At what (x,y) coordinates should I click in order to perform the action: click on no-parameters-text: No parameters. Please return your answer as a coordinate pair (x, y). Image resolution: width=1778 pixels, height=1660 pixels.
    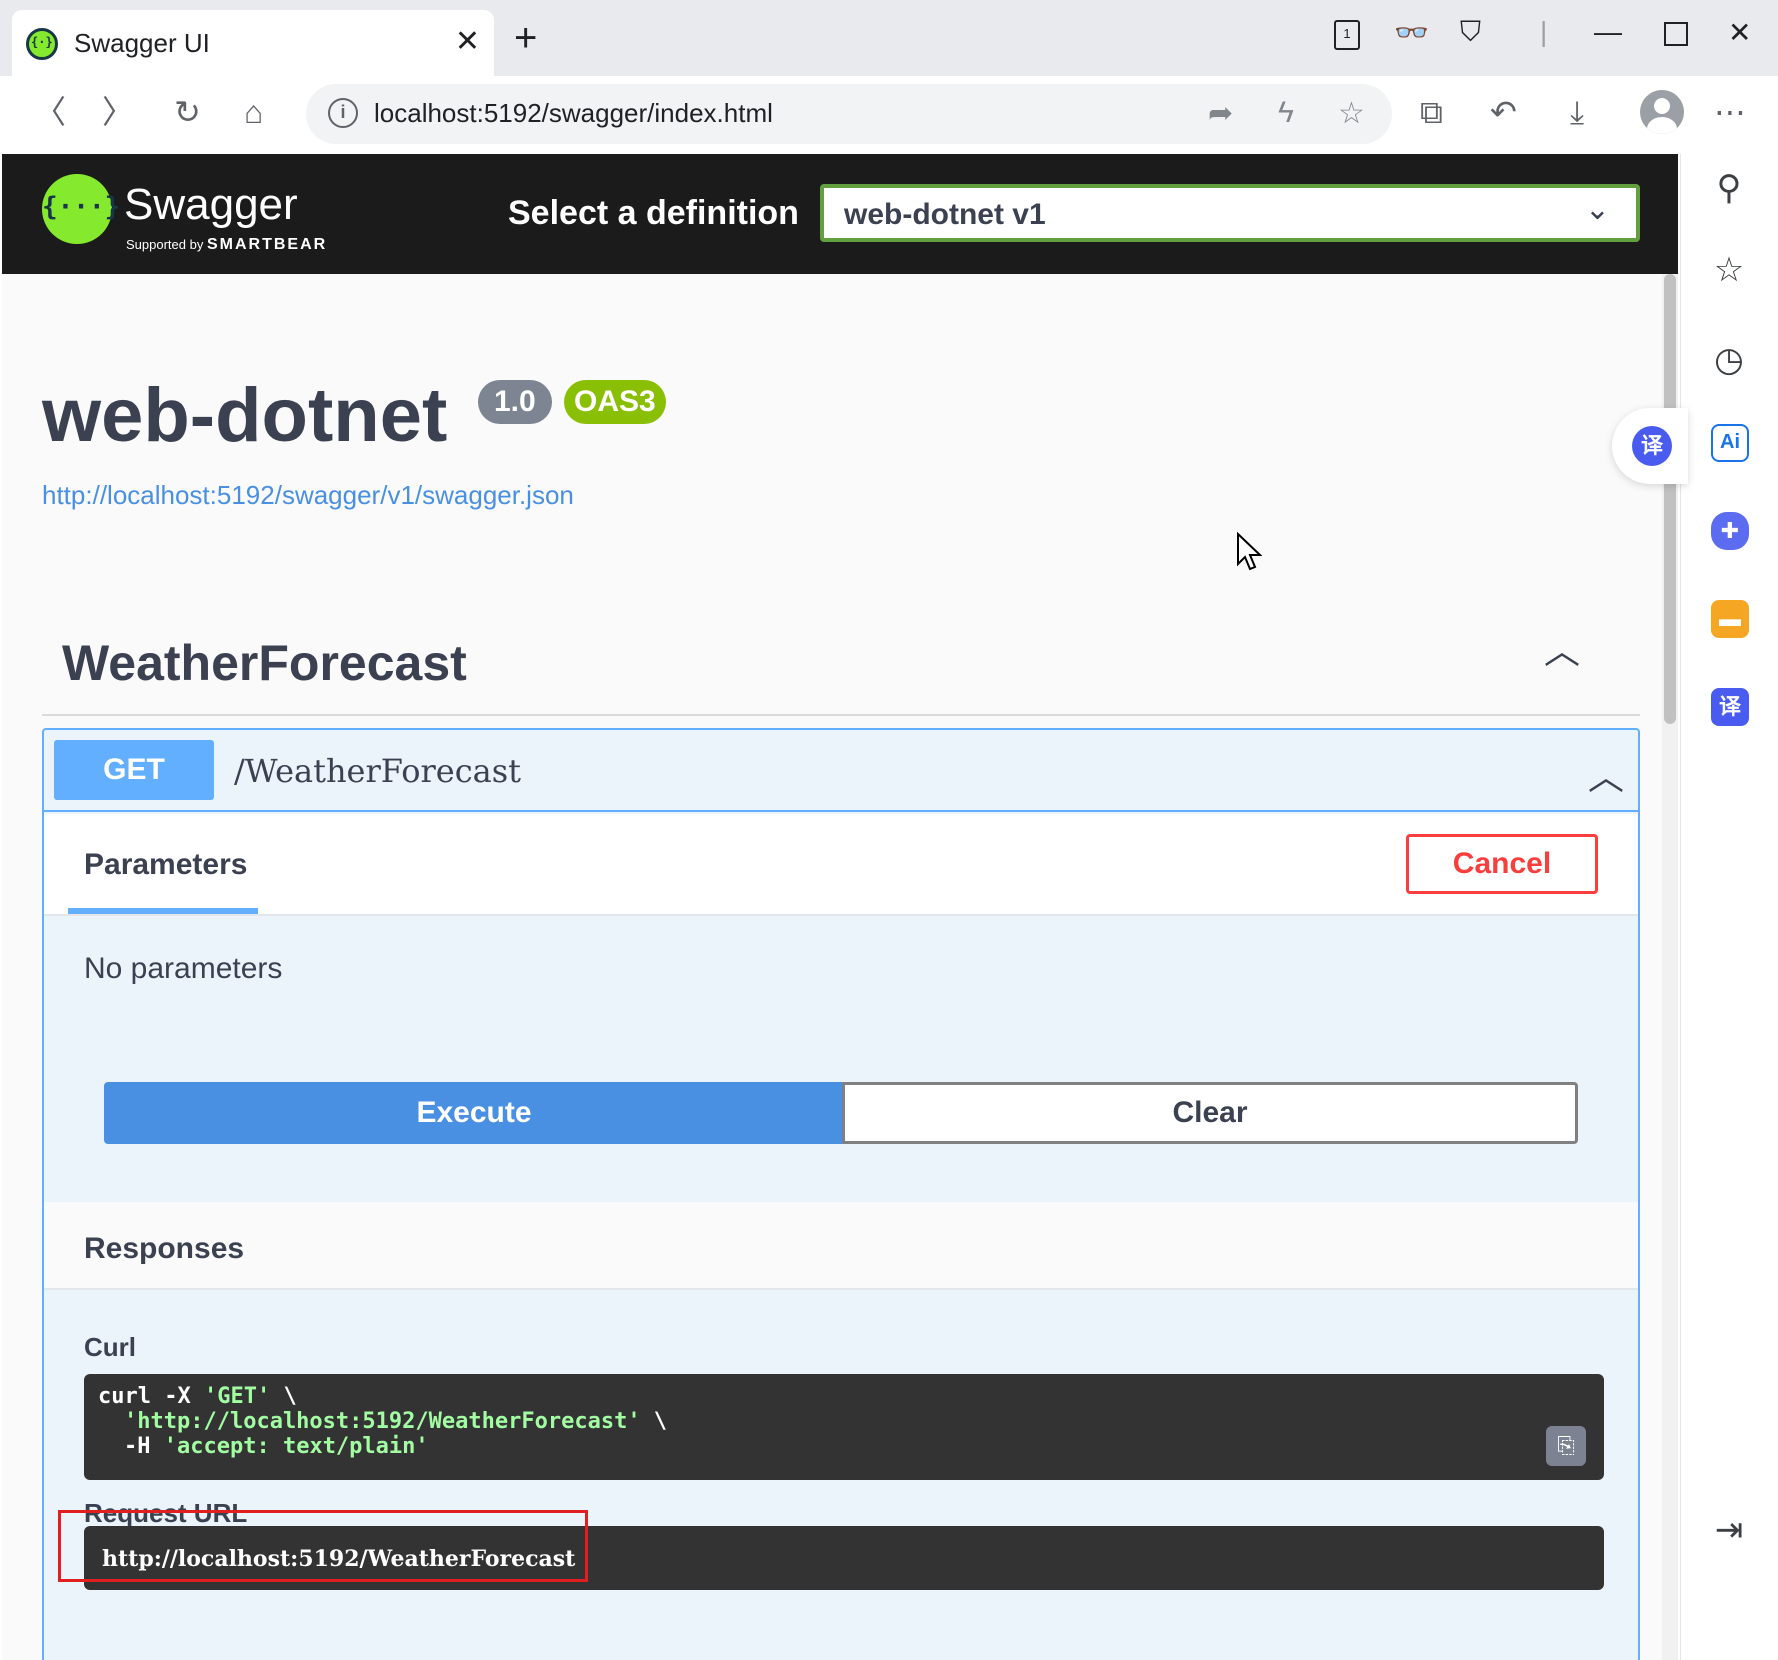
    Looking at the image, I should click on (183, 968).